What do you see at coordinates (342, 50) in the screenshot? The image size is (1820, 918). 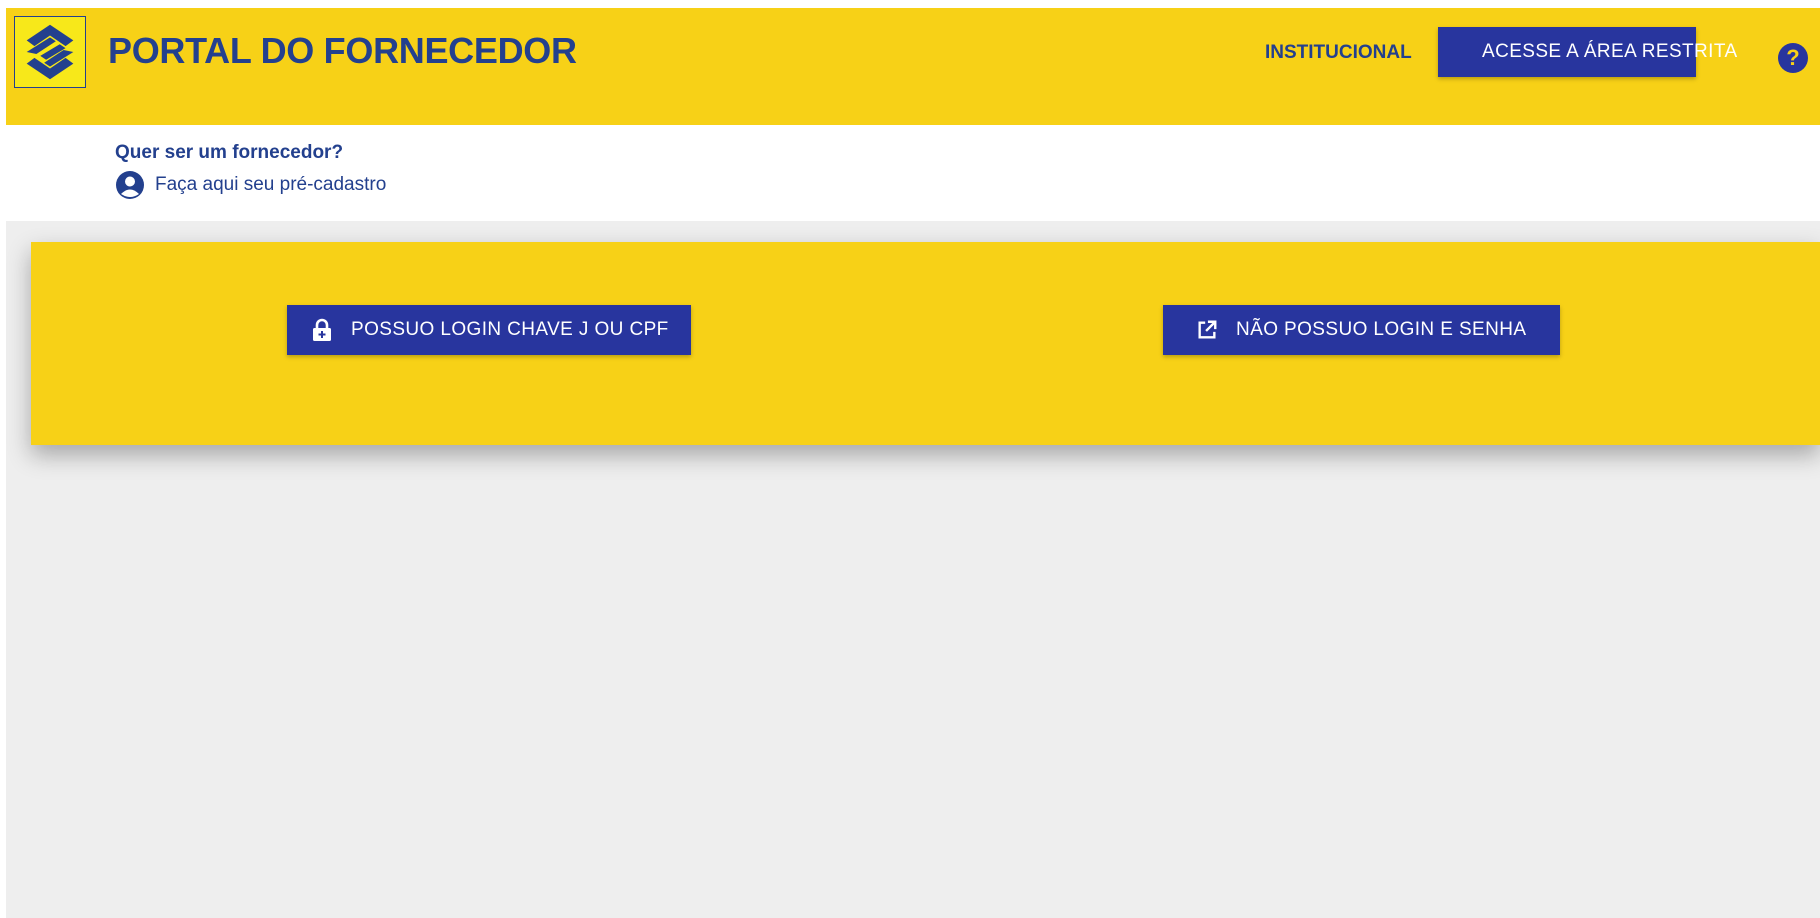 I see `portal-title: PORTAL DO FORNECEDOR` at bounding box center [342, 50].